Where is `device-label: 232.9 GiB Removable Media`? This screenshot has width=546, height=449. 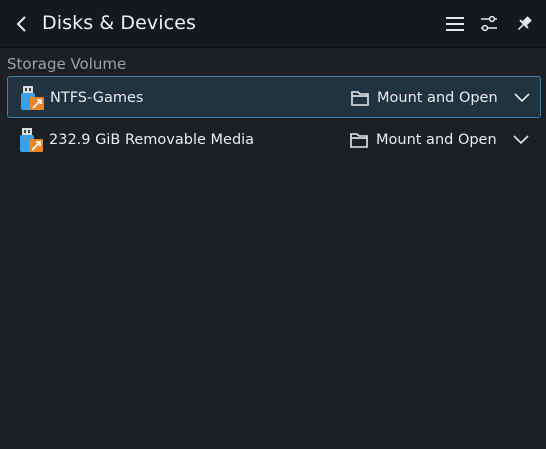
device-label: 232.9 GiB Removable Media is located at coordinates (152, 140).